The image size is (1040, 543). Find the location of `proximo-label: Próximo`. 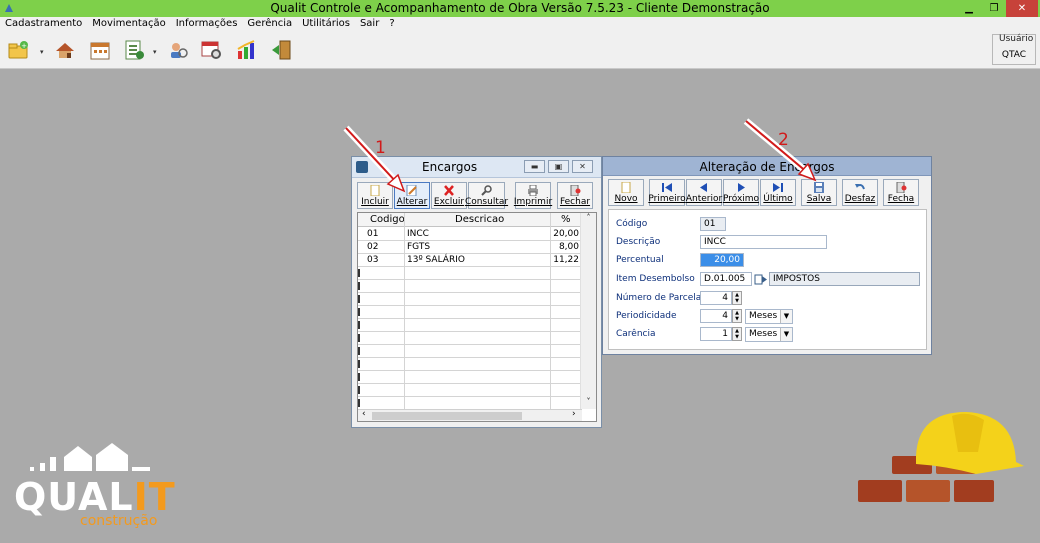

proximo-label: Próximo is located at coordinates (741, 199).